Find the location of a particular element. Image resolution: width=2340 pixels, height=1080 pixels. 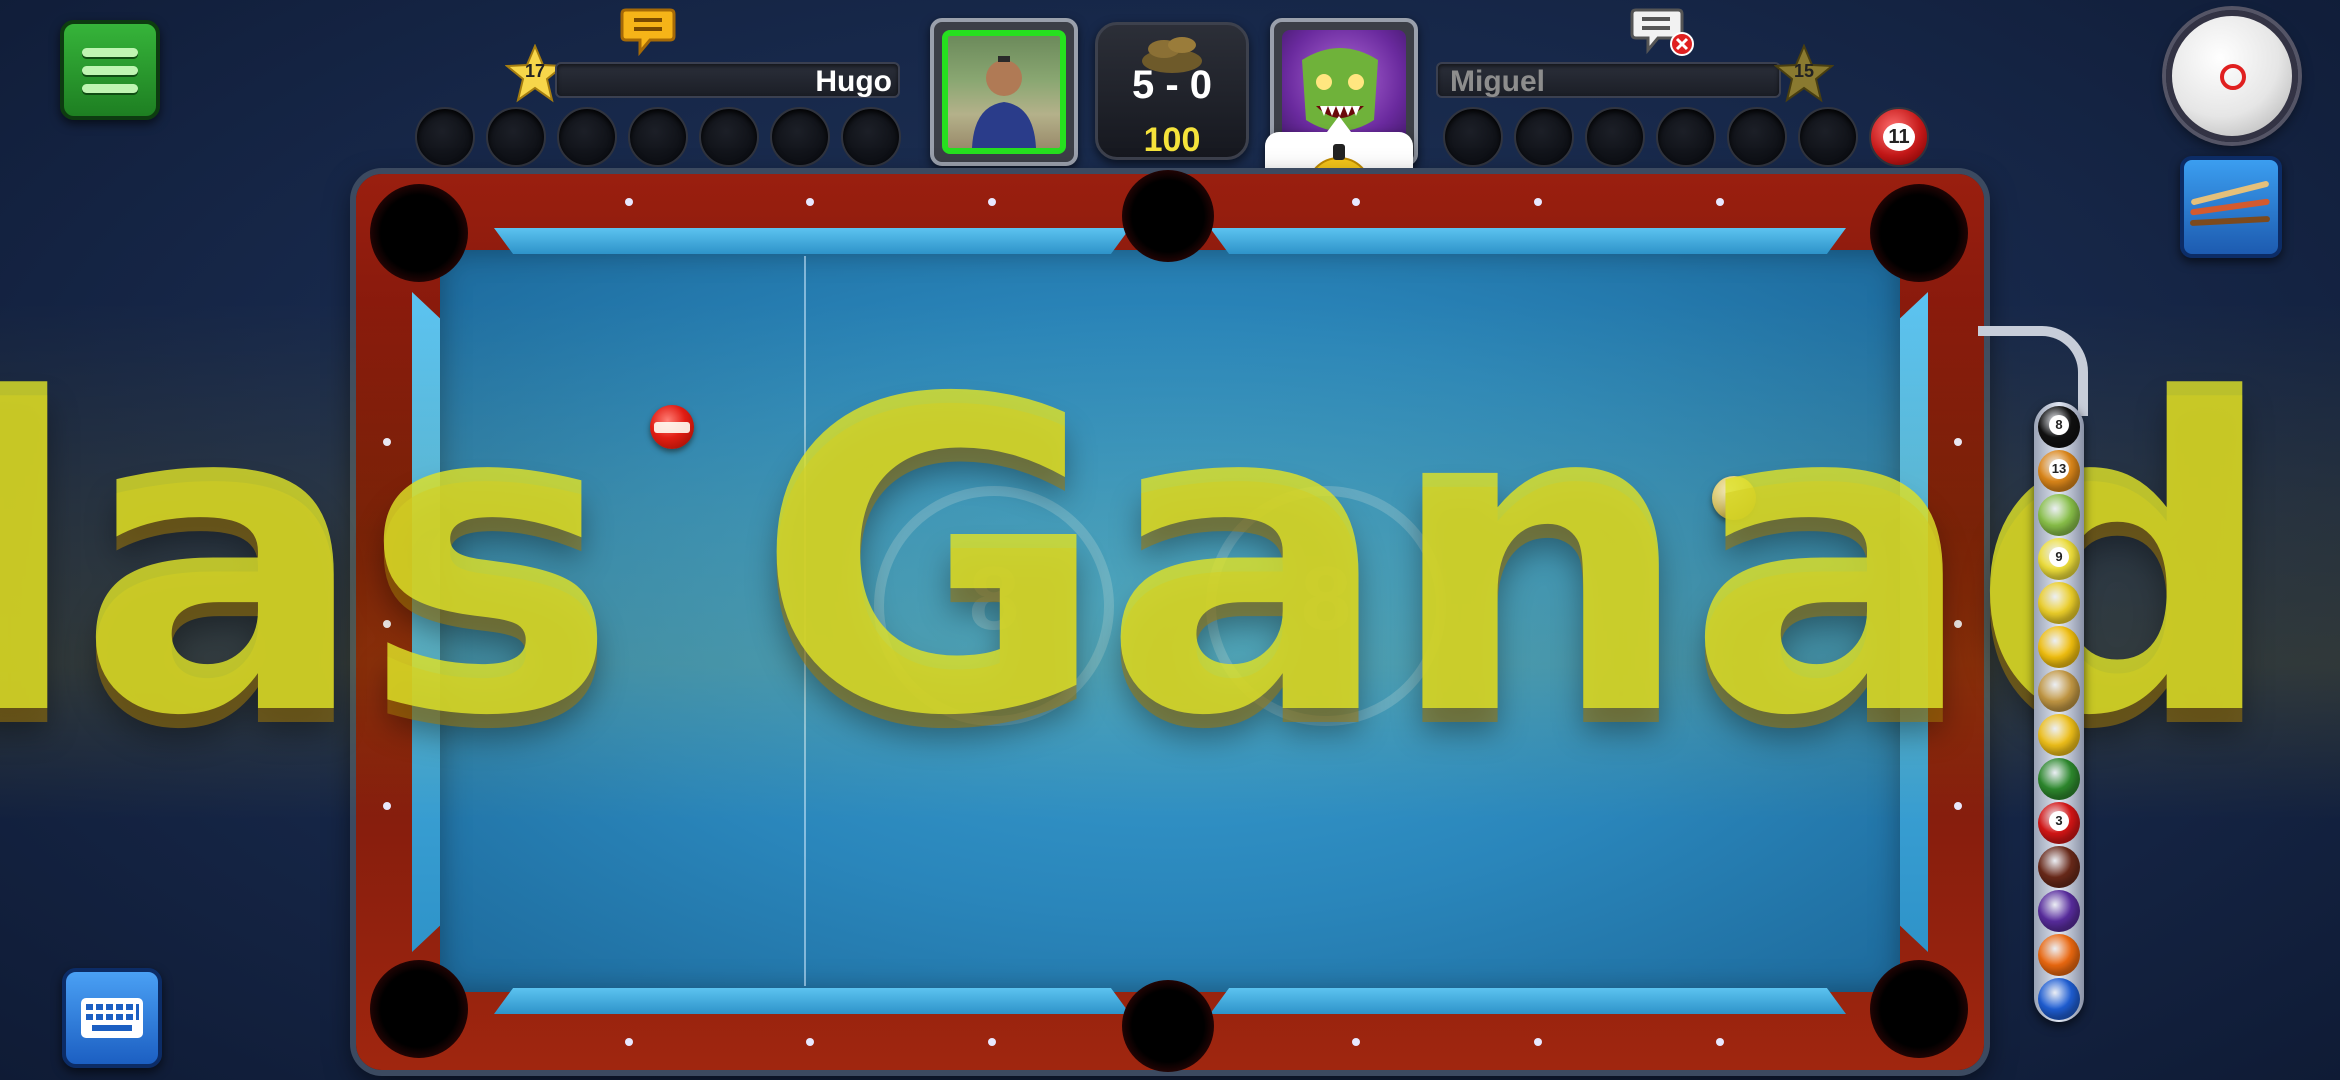

ball-number: 3 is located at coordinates (2059, 821).